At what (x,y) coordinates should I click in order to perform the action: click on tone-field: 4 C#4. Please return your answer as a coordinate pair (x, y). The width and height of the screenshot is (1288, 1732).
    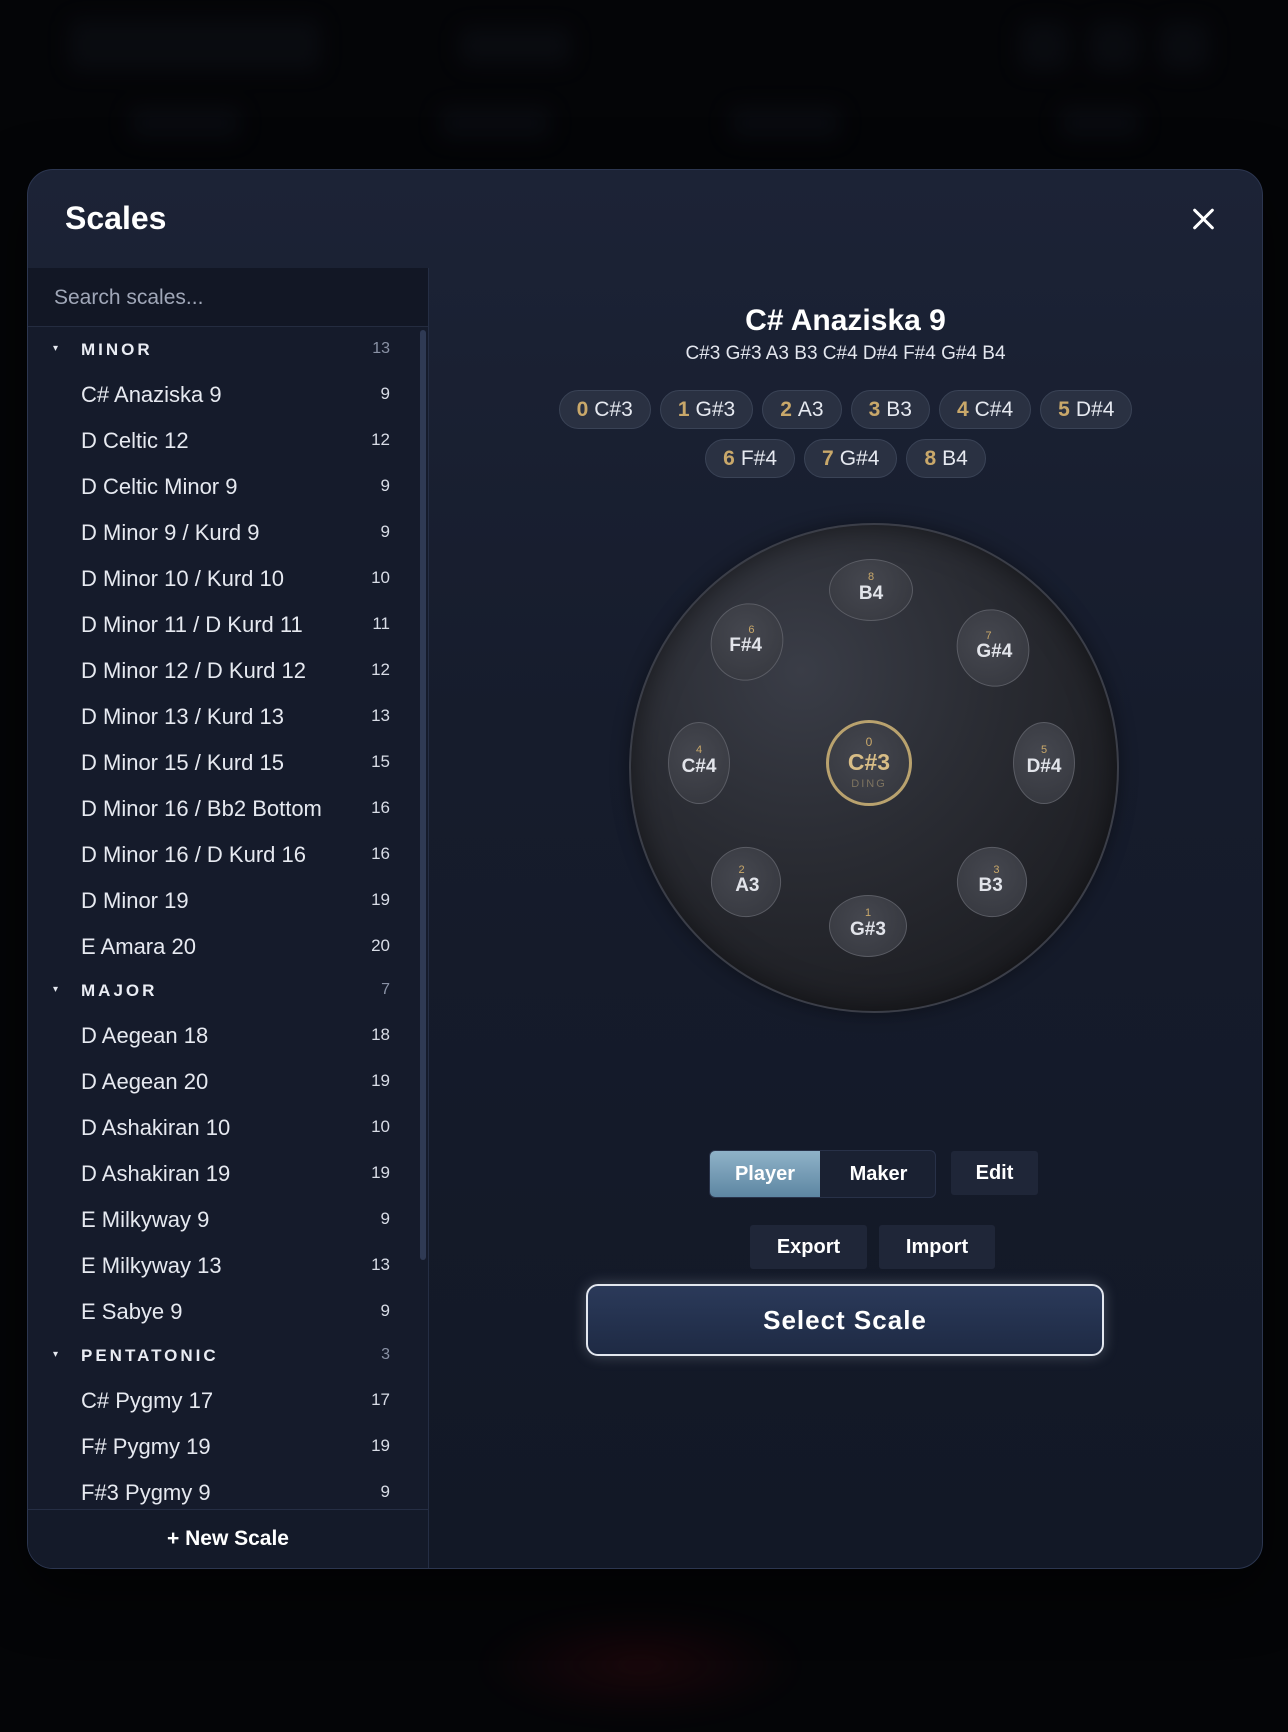
    Looking at the image, I should click on (699, 763).